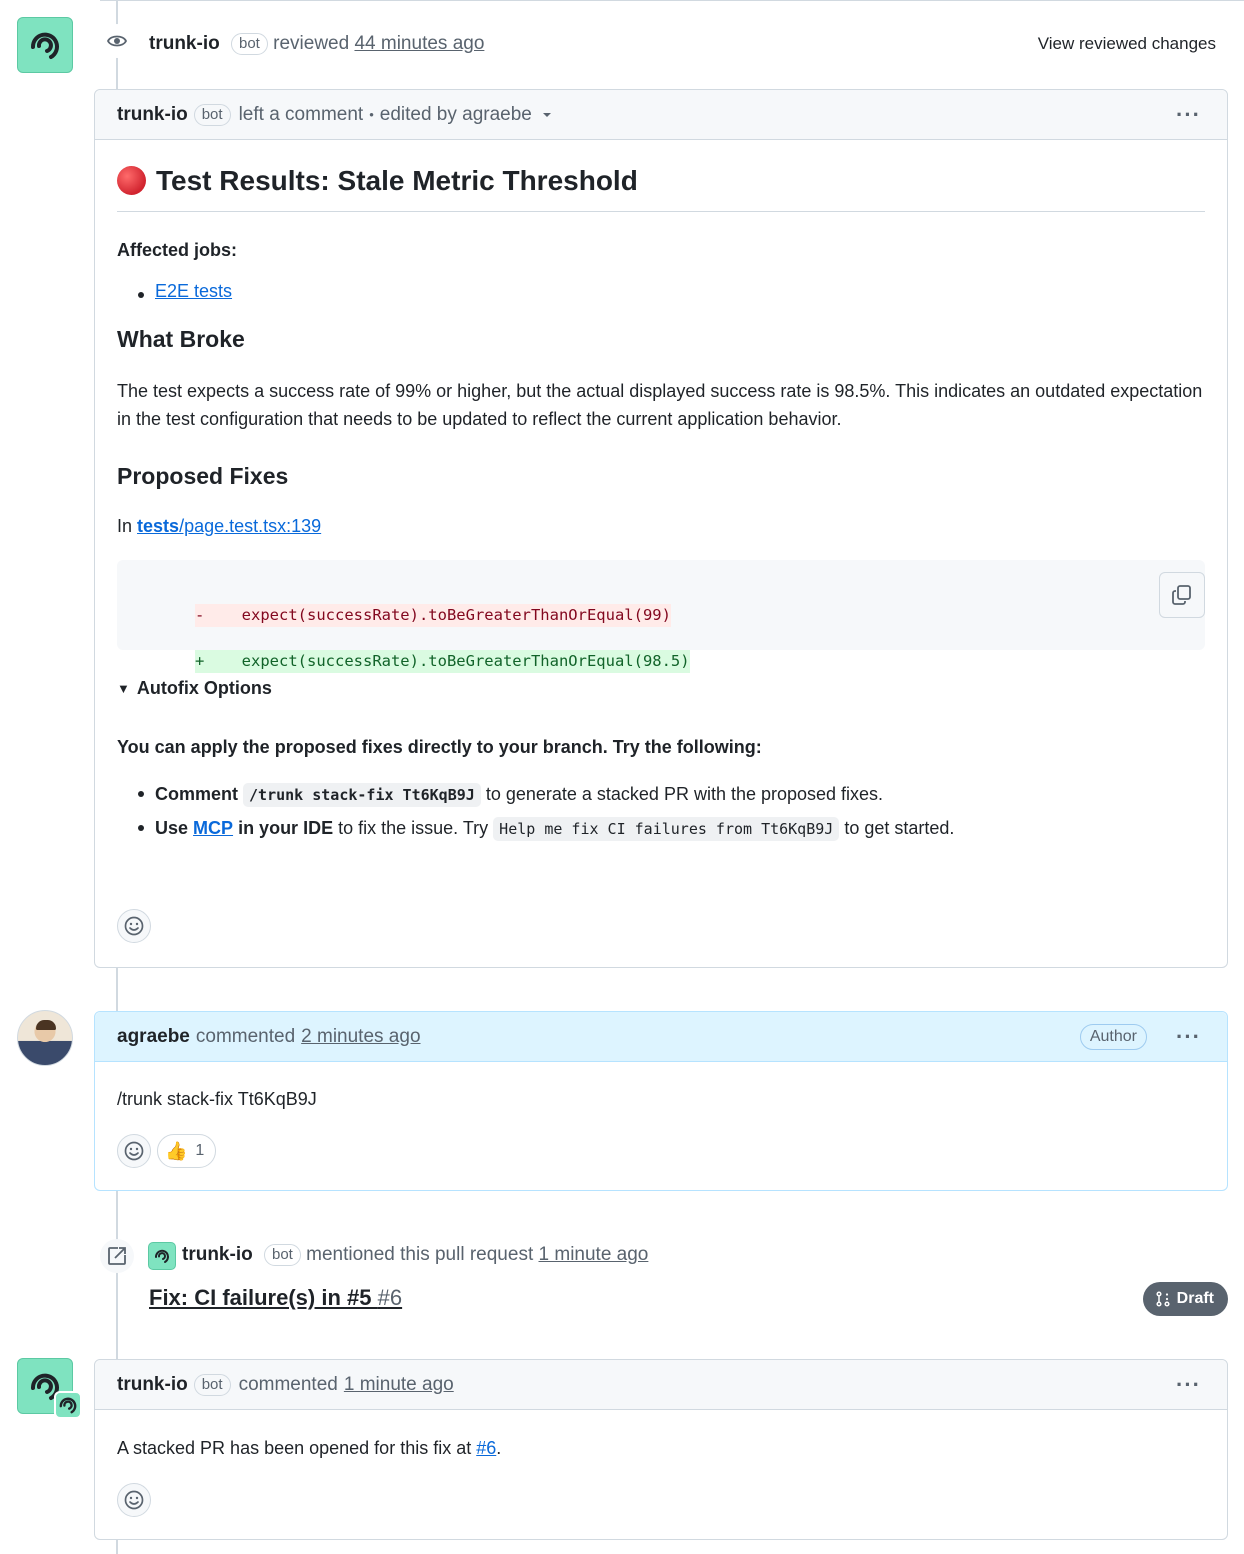  What do you see at coordinates (123, 688) in the screenshot?
I see `triangle-down-icon: ▼` at bounding box center [123, 688].